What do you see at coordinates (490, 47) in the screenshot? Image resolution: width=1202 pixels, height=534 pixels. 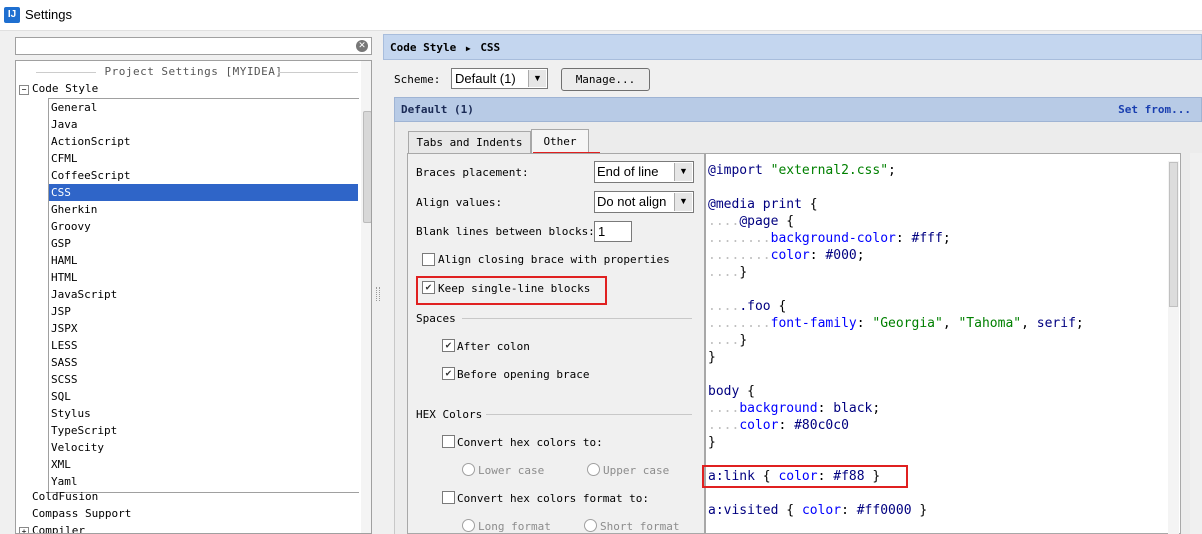 I see `breadcrumb-current: CSS` at bounding box center [490, 47].